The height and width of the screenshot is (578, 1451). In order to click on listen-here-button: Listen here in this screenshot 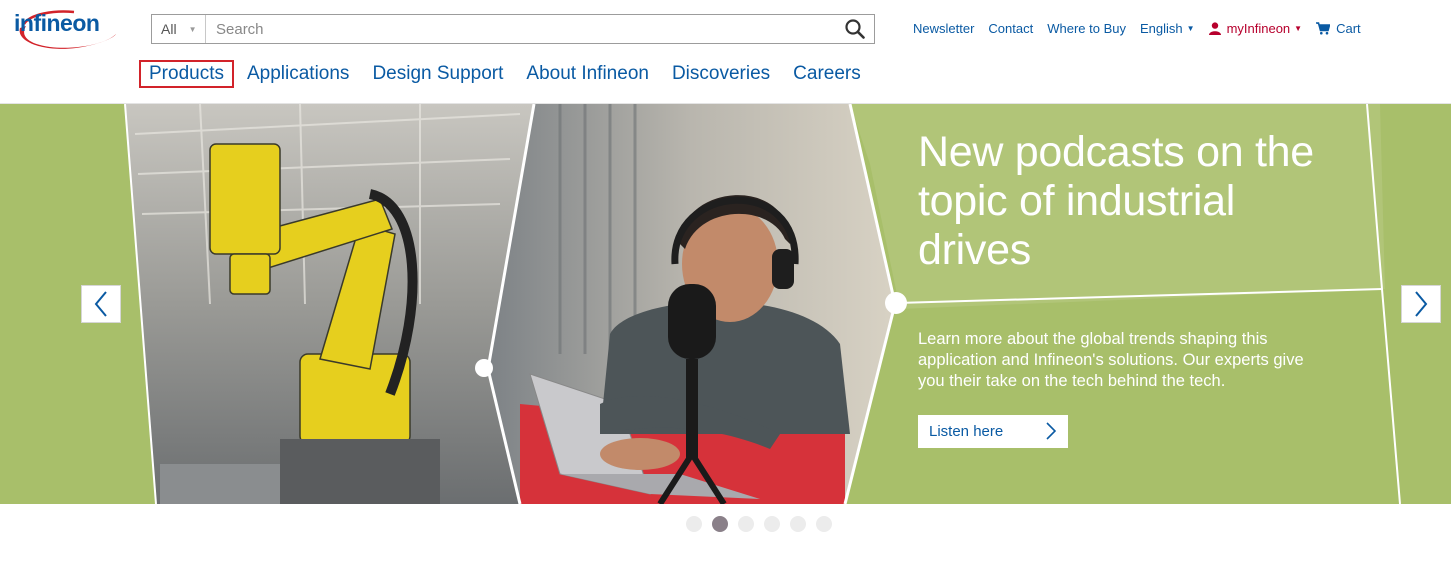, I will do `click(993, 431)`.